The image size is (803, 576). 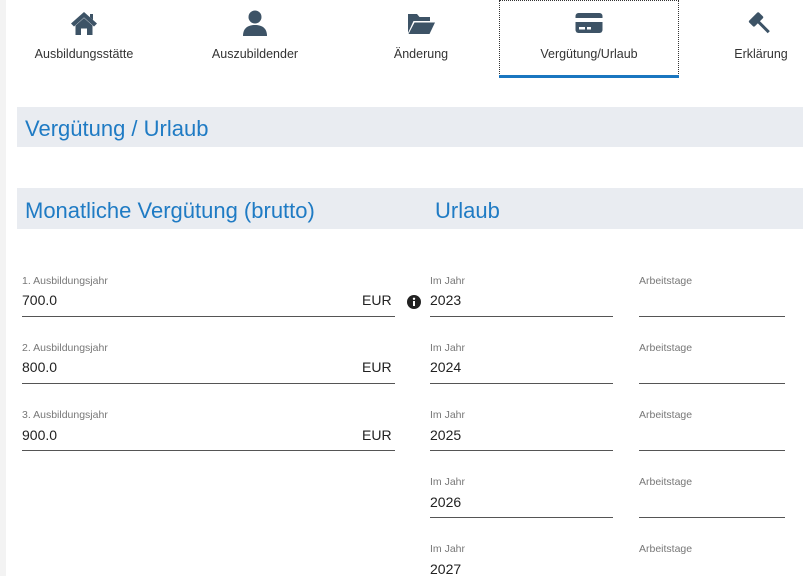 I want to click on tab-verguetung-urlaub: Vergütung/Urlaub, so click(x=589, y=39).